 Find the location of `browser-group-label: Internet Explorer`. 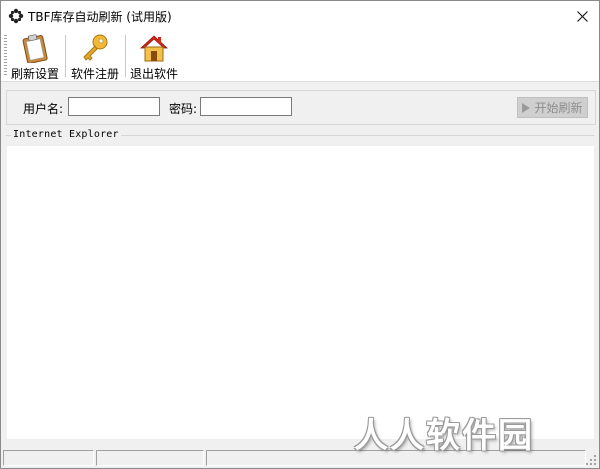

browser-group-label: Internet Explorer is located at coordinates (66, 134).